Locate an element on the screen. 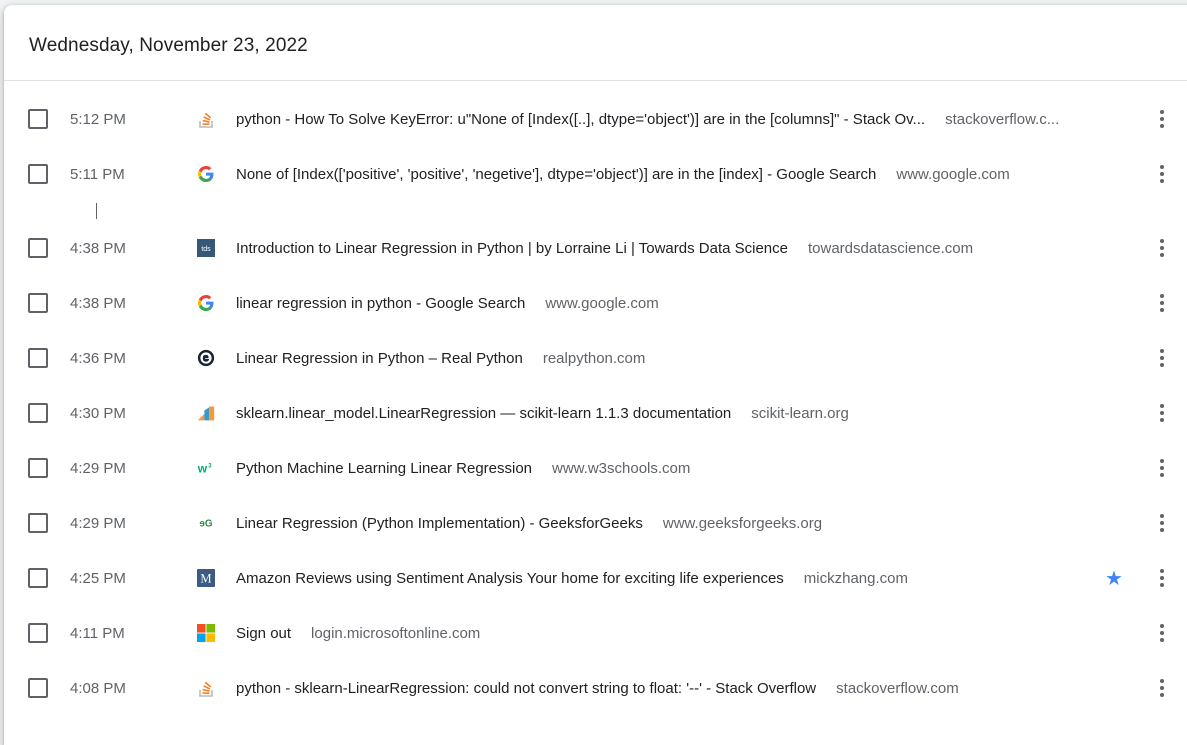 The height and width of the screenshot is (745, 1187). entry-domain: stackoverflow.com is located at coordinates (897, 688).